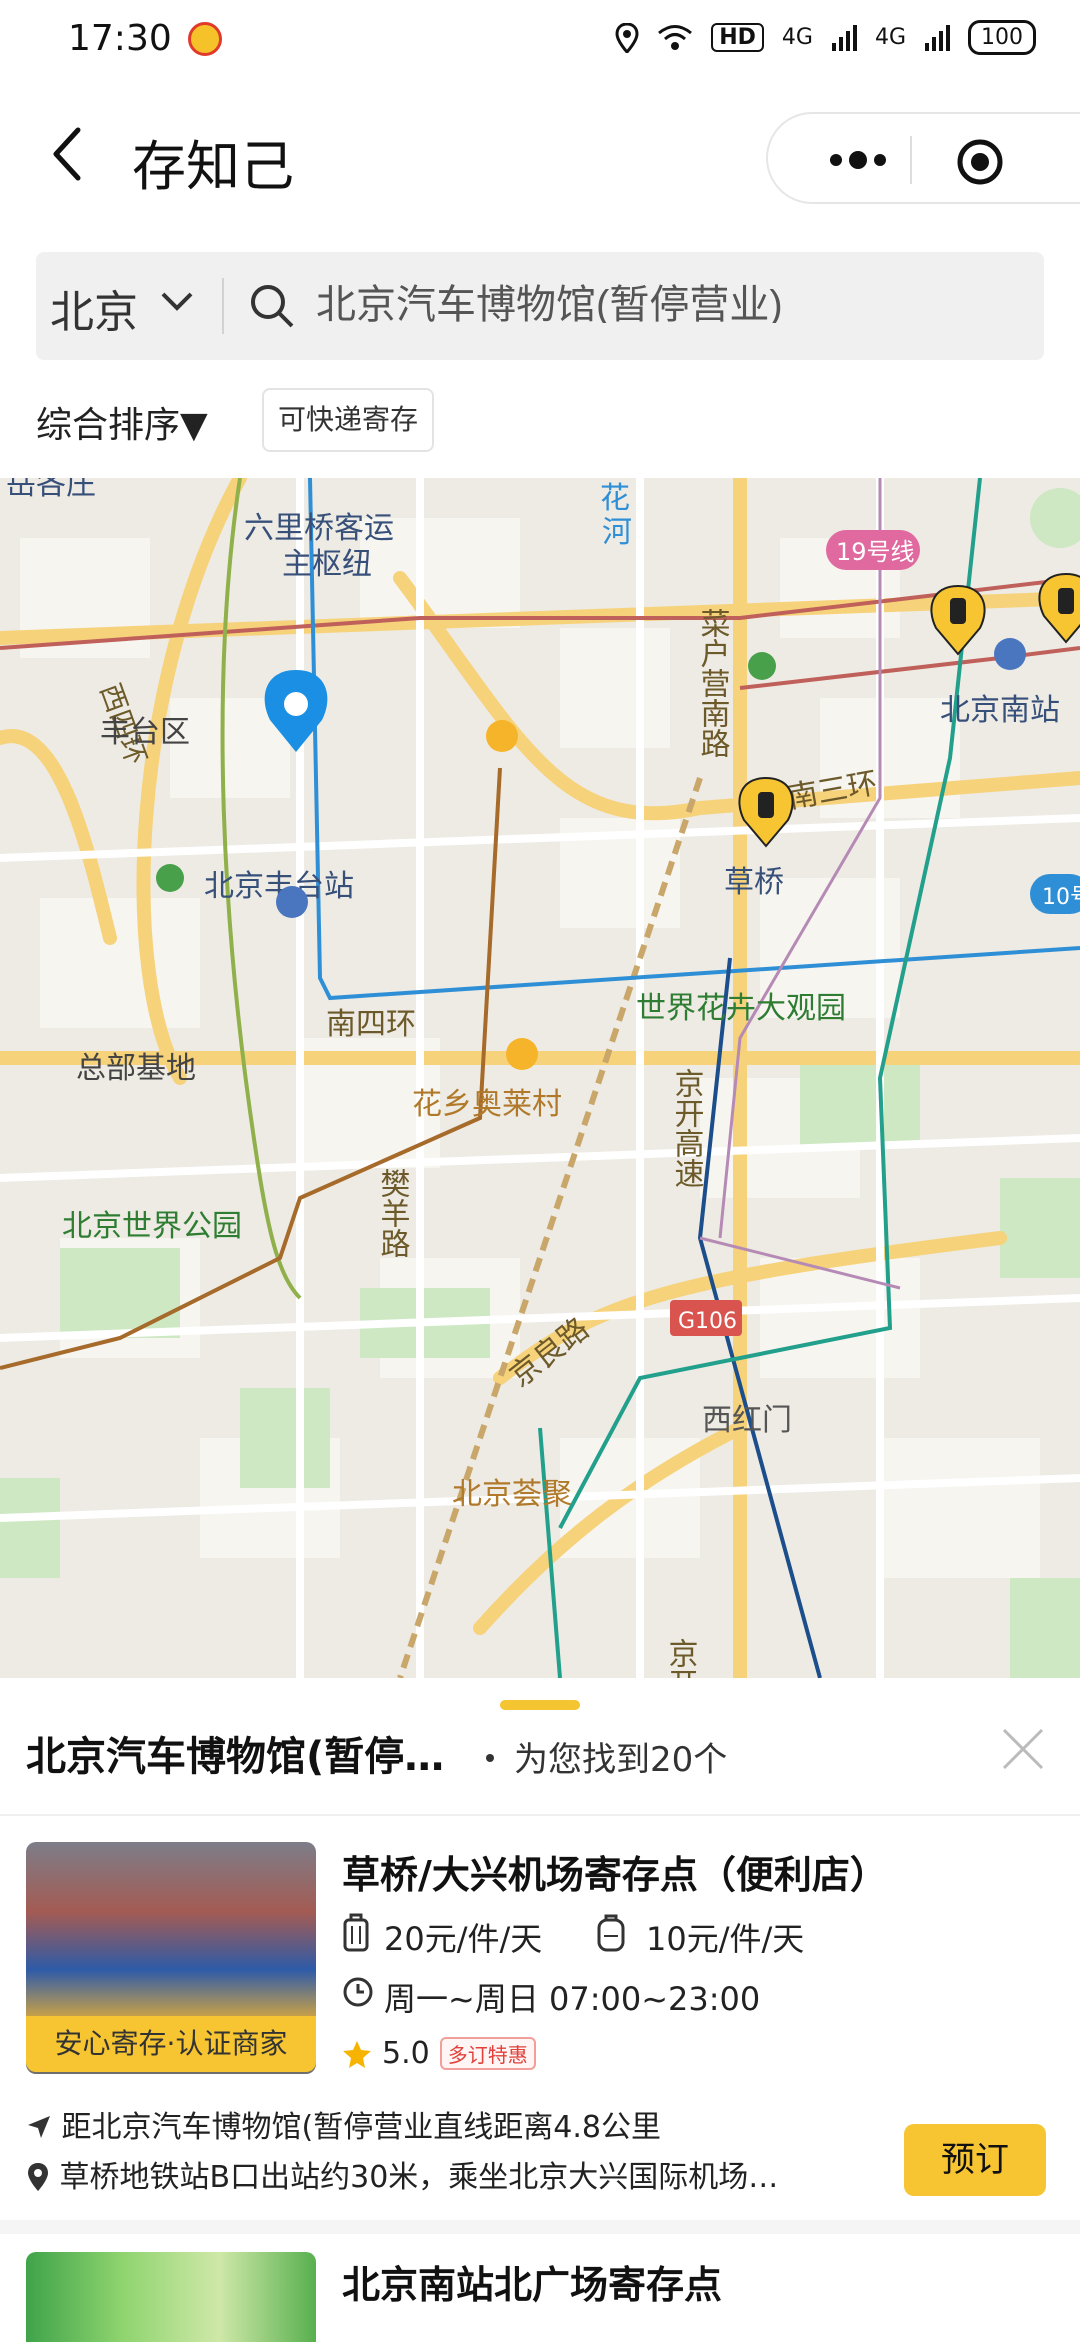  Describe the element at coordinates (177, 302) in the screenshot. I see `chevron-down-icon` at that location.